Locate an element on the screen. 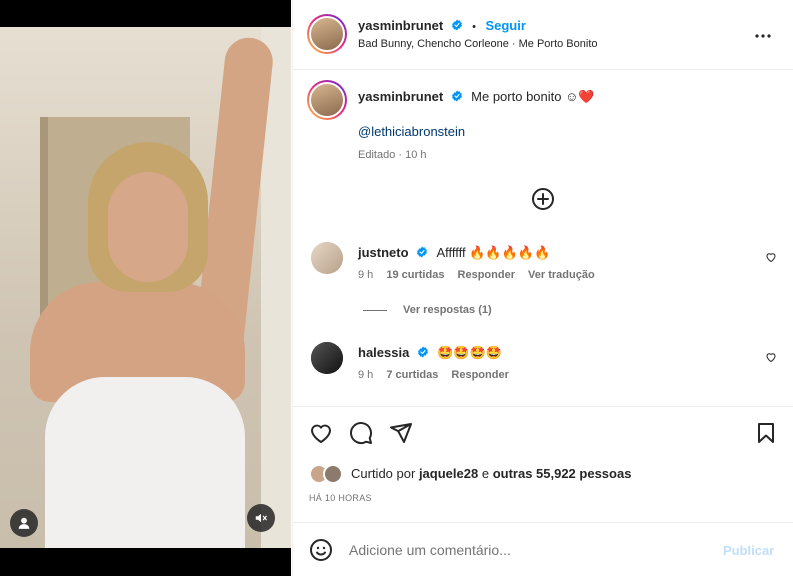  caption-username: yasminbrunet is located at coordinates (400, 96).